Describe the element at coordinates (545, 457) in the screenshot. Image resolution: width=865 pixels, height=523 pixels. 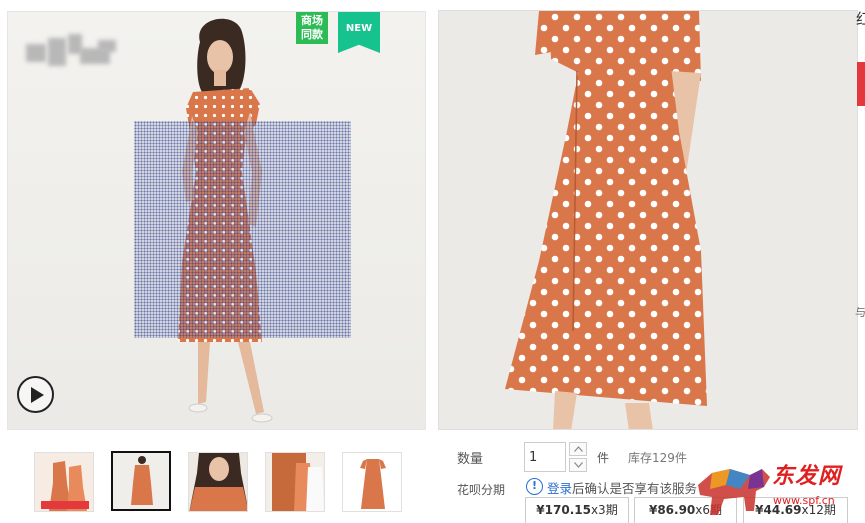
I see `quantity-input` at that location.